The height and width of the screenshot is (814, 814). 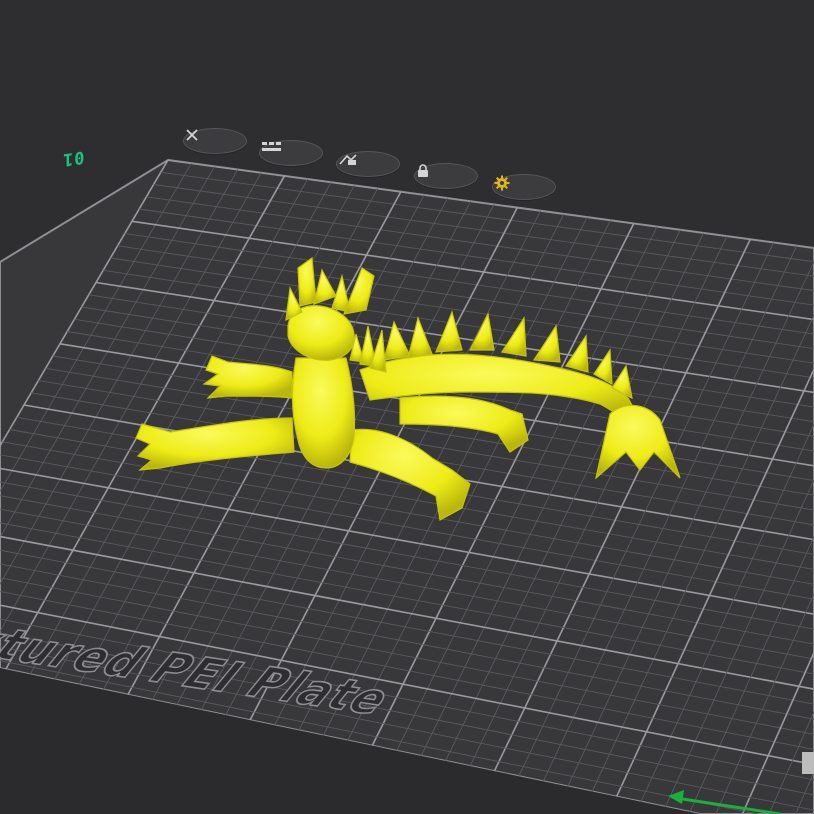 What do you see at coordinates (192, 135) in the screenshot?
I see `close-icon` at bounding box center [192, 135].